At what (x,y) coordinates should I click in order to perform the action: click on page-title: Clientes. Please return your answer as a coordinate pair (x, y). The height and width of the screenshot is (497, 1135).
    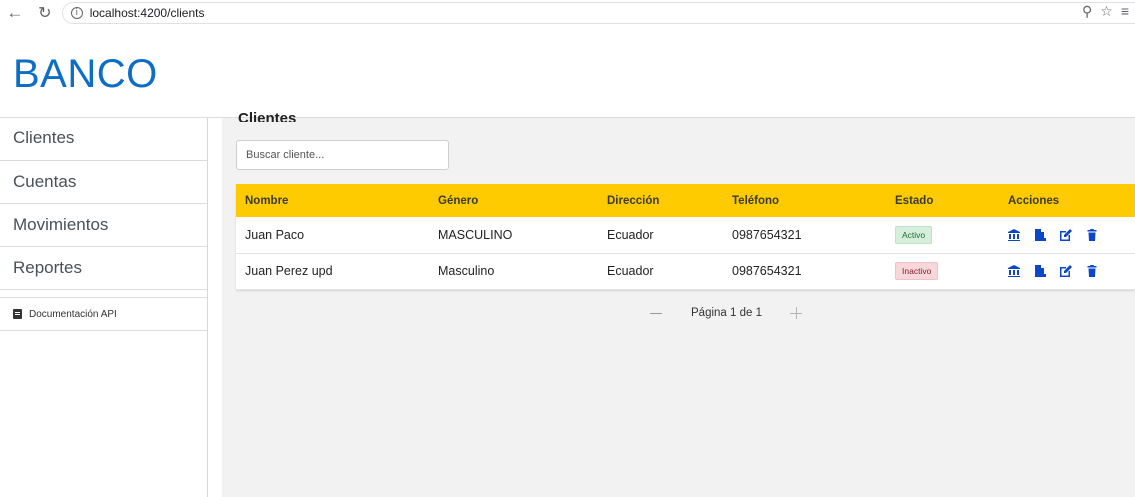
    Looking at the image, I should click on (267, 116).